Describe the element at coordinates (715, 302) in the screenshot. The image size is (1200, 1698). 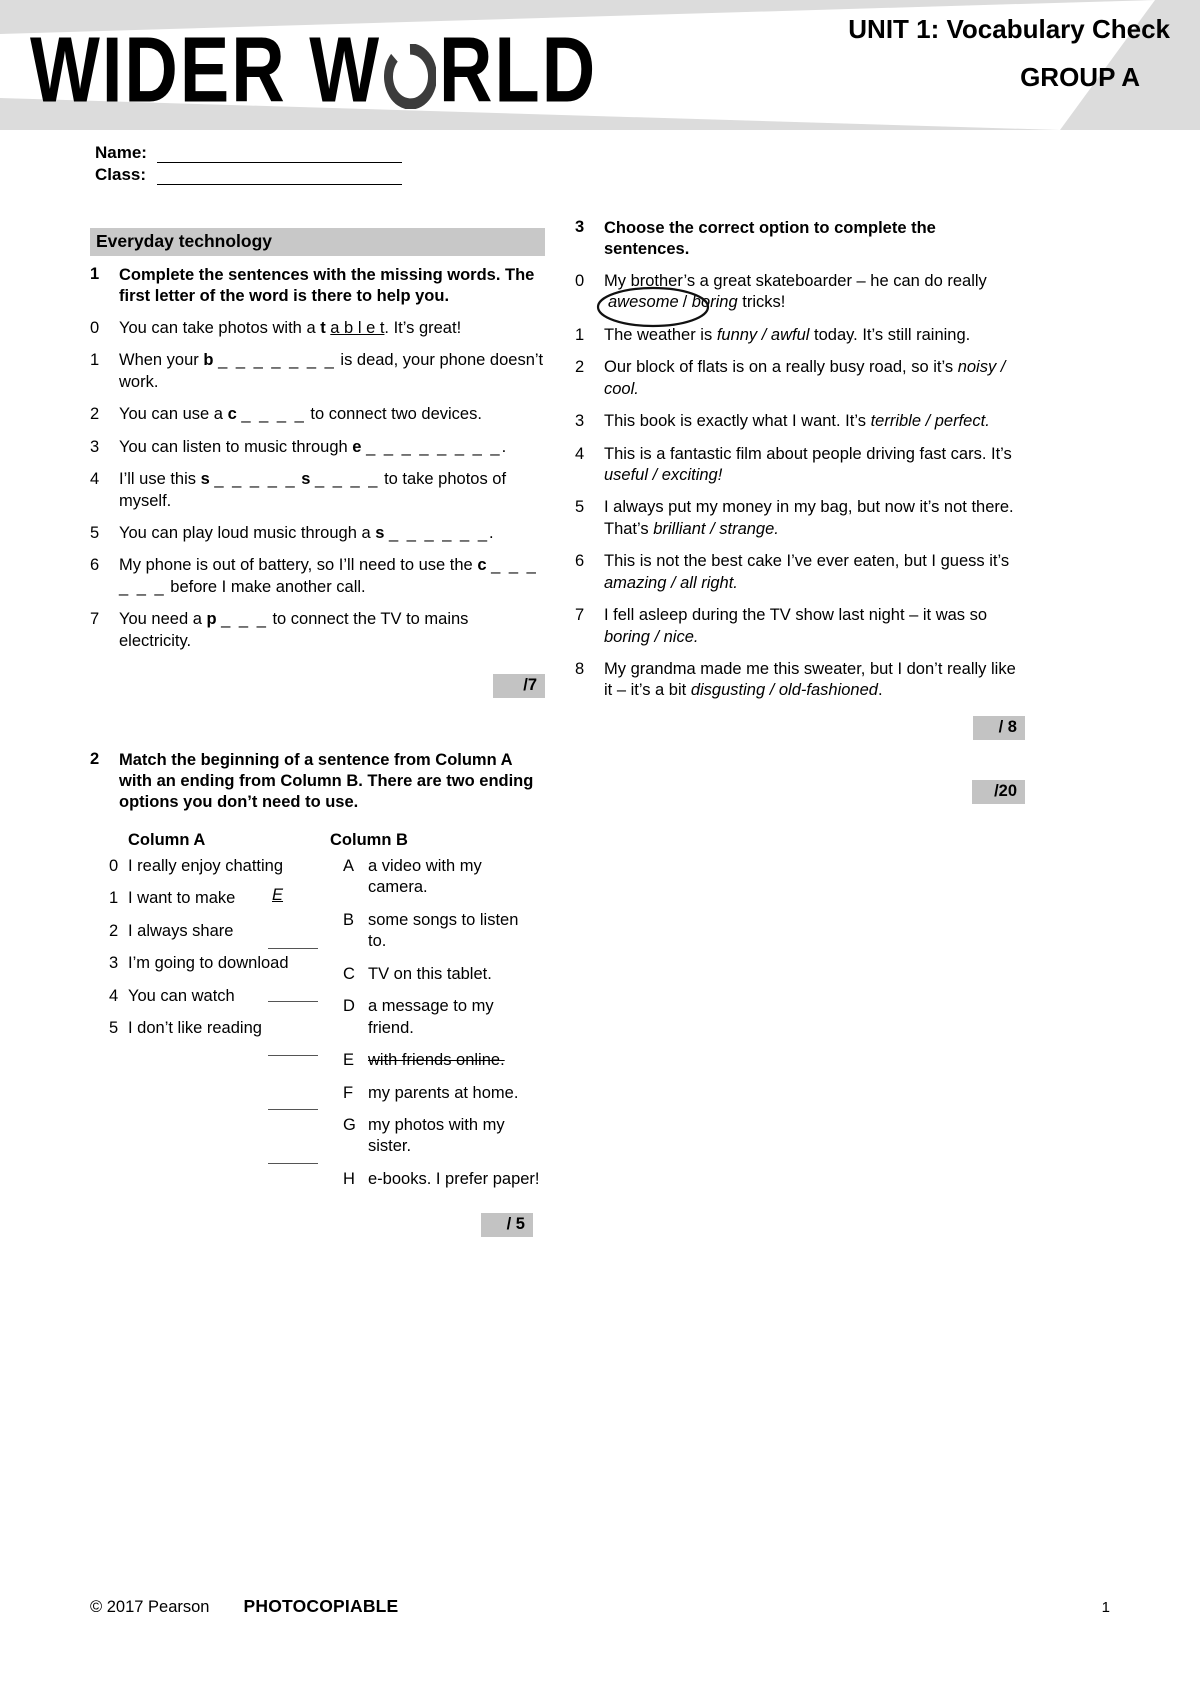
I see `option-2: boring` at that location.